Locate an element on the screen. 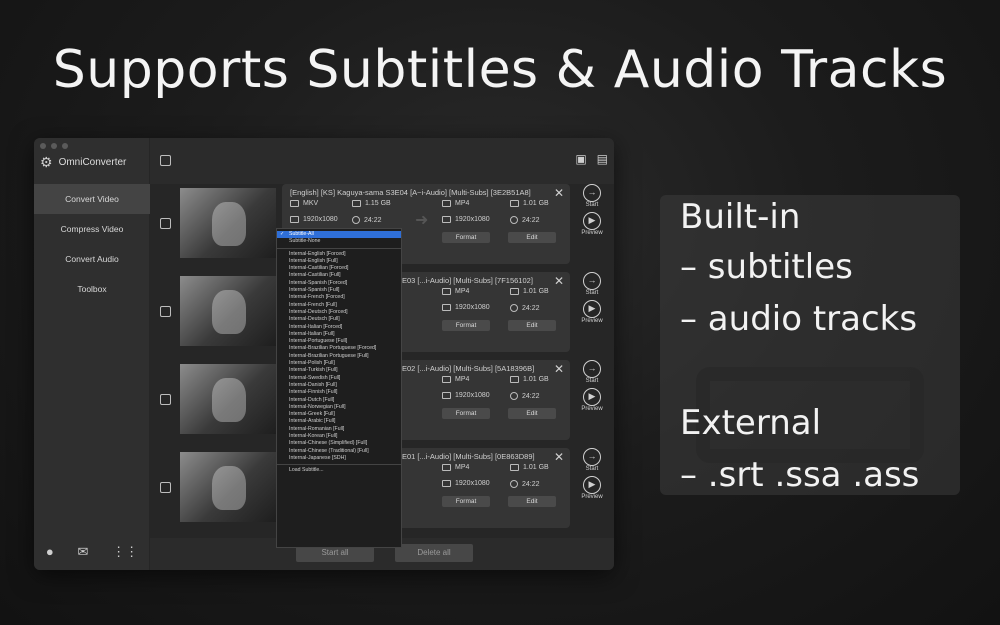  sidebar-item-compress-video: Compress Video is located at coordinates (92, 229).